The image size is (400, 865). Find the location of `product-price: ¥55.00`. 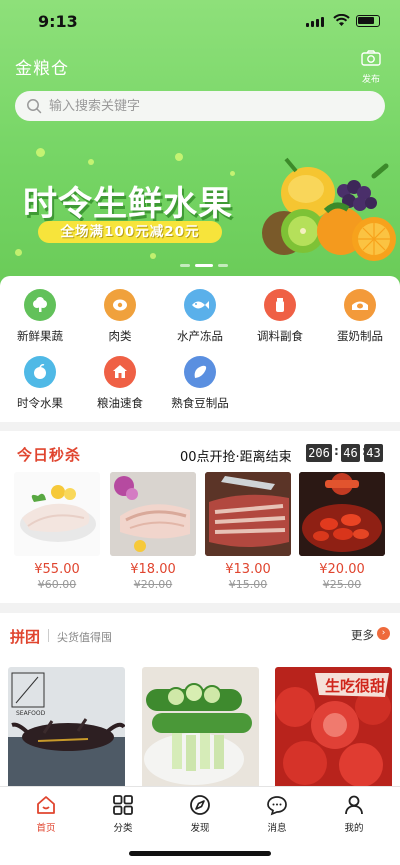

product-price: ¥55.00 is located at coordinates (57, 569).